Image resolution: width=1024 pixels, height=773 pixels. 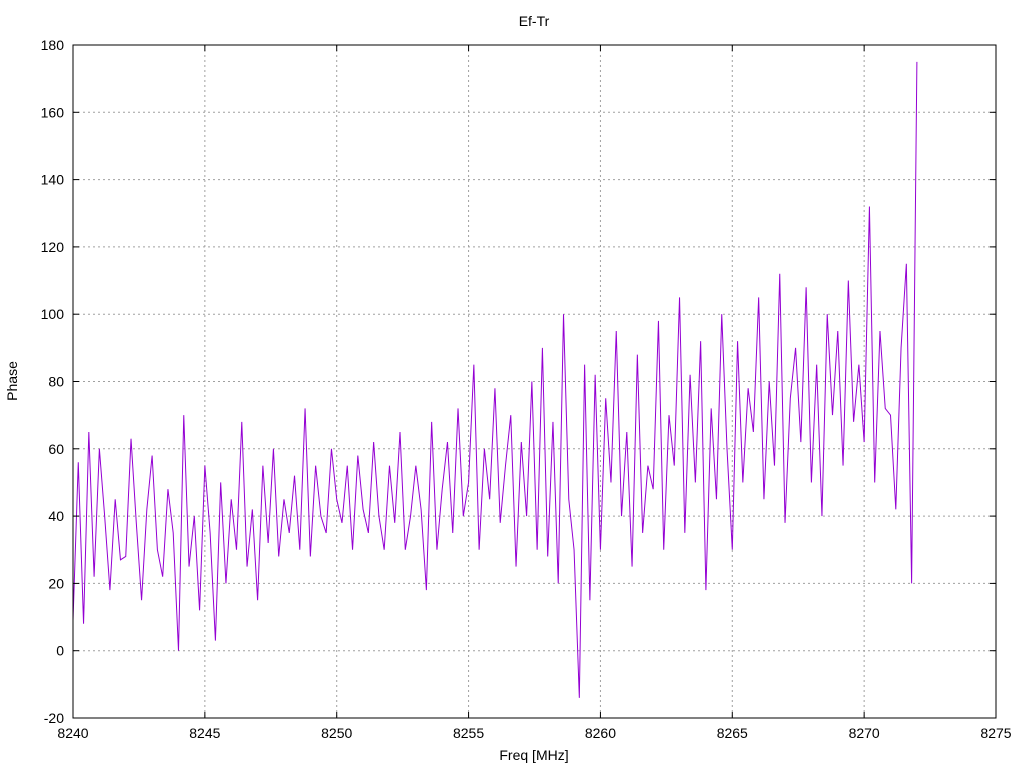 I want to click on y-tick-label: 0, so click(x=60, y=651).